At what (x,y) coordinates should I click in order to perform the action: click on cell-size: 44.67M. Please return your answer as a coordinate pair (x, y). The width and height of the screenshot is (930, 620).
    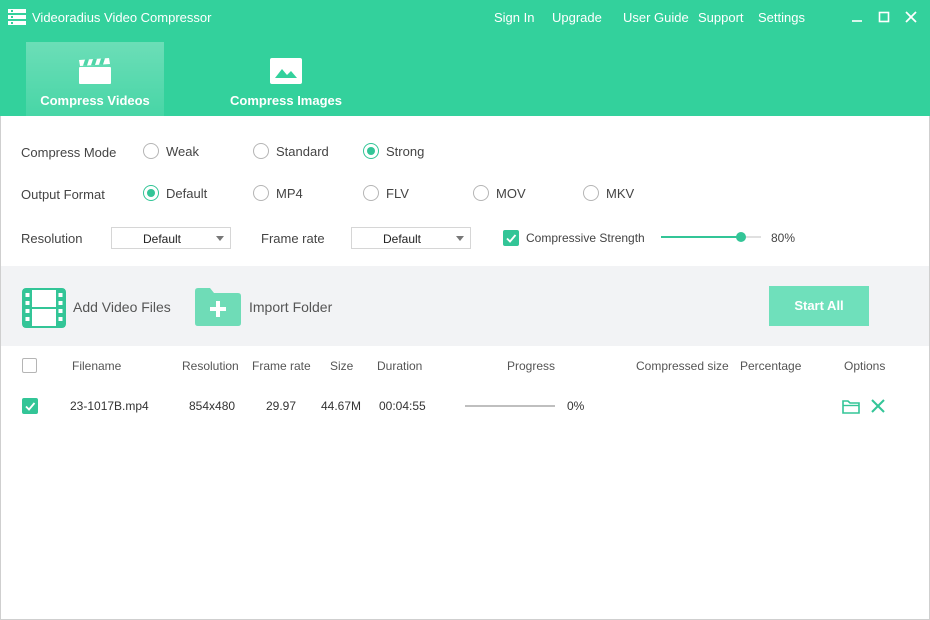
    Looking at the image, I should click on (341, 406).